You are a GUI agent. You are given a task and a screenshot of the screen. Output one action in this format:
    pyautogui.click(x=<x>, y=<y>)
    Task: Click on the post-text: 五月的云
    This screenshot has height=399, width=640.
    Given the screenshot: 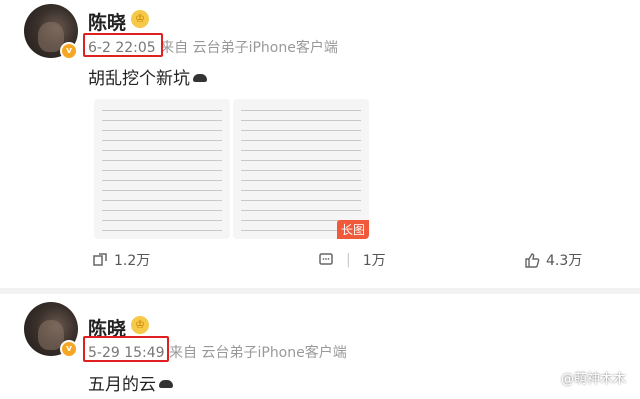 What is the action you would take?
    pyautogui.click(x=130, y=382)
    